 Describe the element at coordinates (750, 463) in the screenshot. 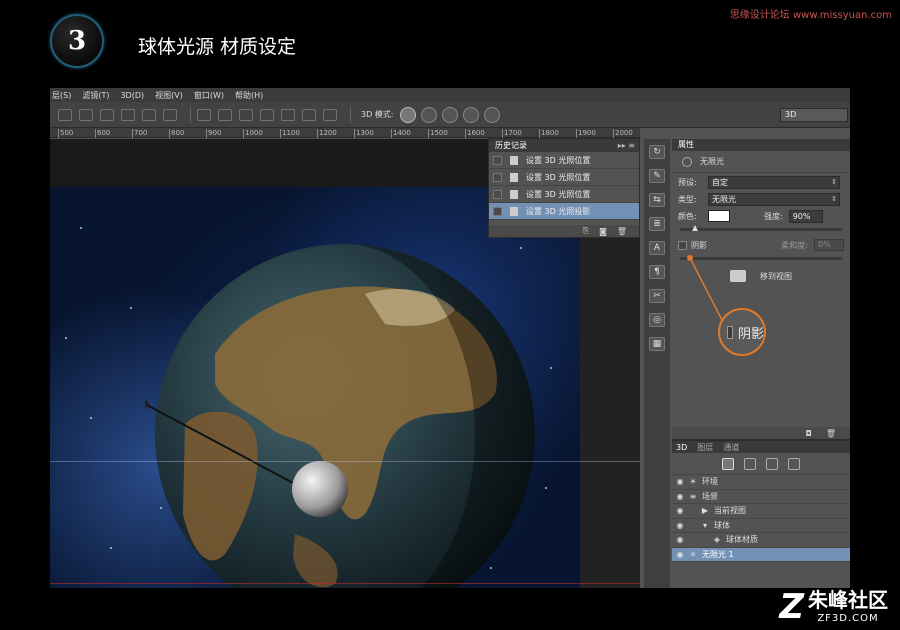

I see `meshes-icon` at that location.